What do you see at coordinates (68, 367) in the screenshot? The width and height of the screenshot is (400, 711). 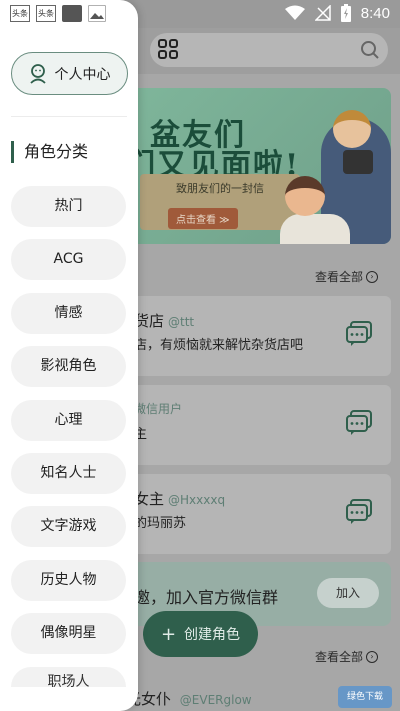 I see `category-item-film-characters: 影视角色` at bounding box center [68, 367].